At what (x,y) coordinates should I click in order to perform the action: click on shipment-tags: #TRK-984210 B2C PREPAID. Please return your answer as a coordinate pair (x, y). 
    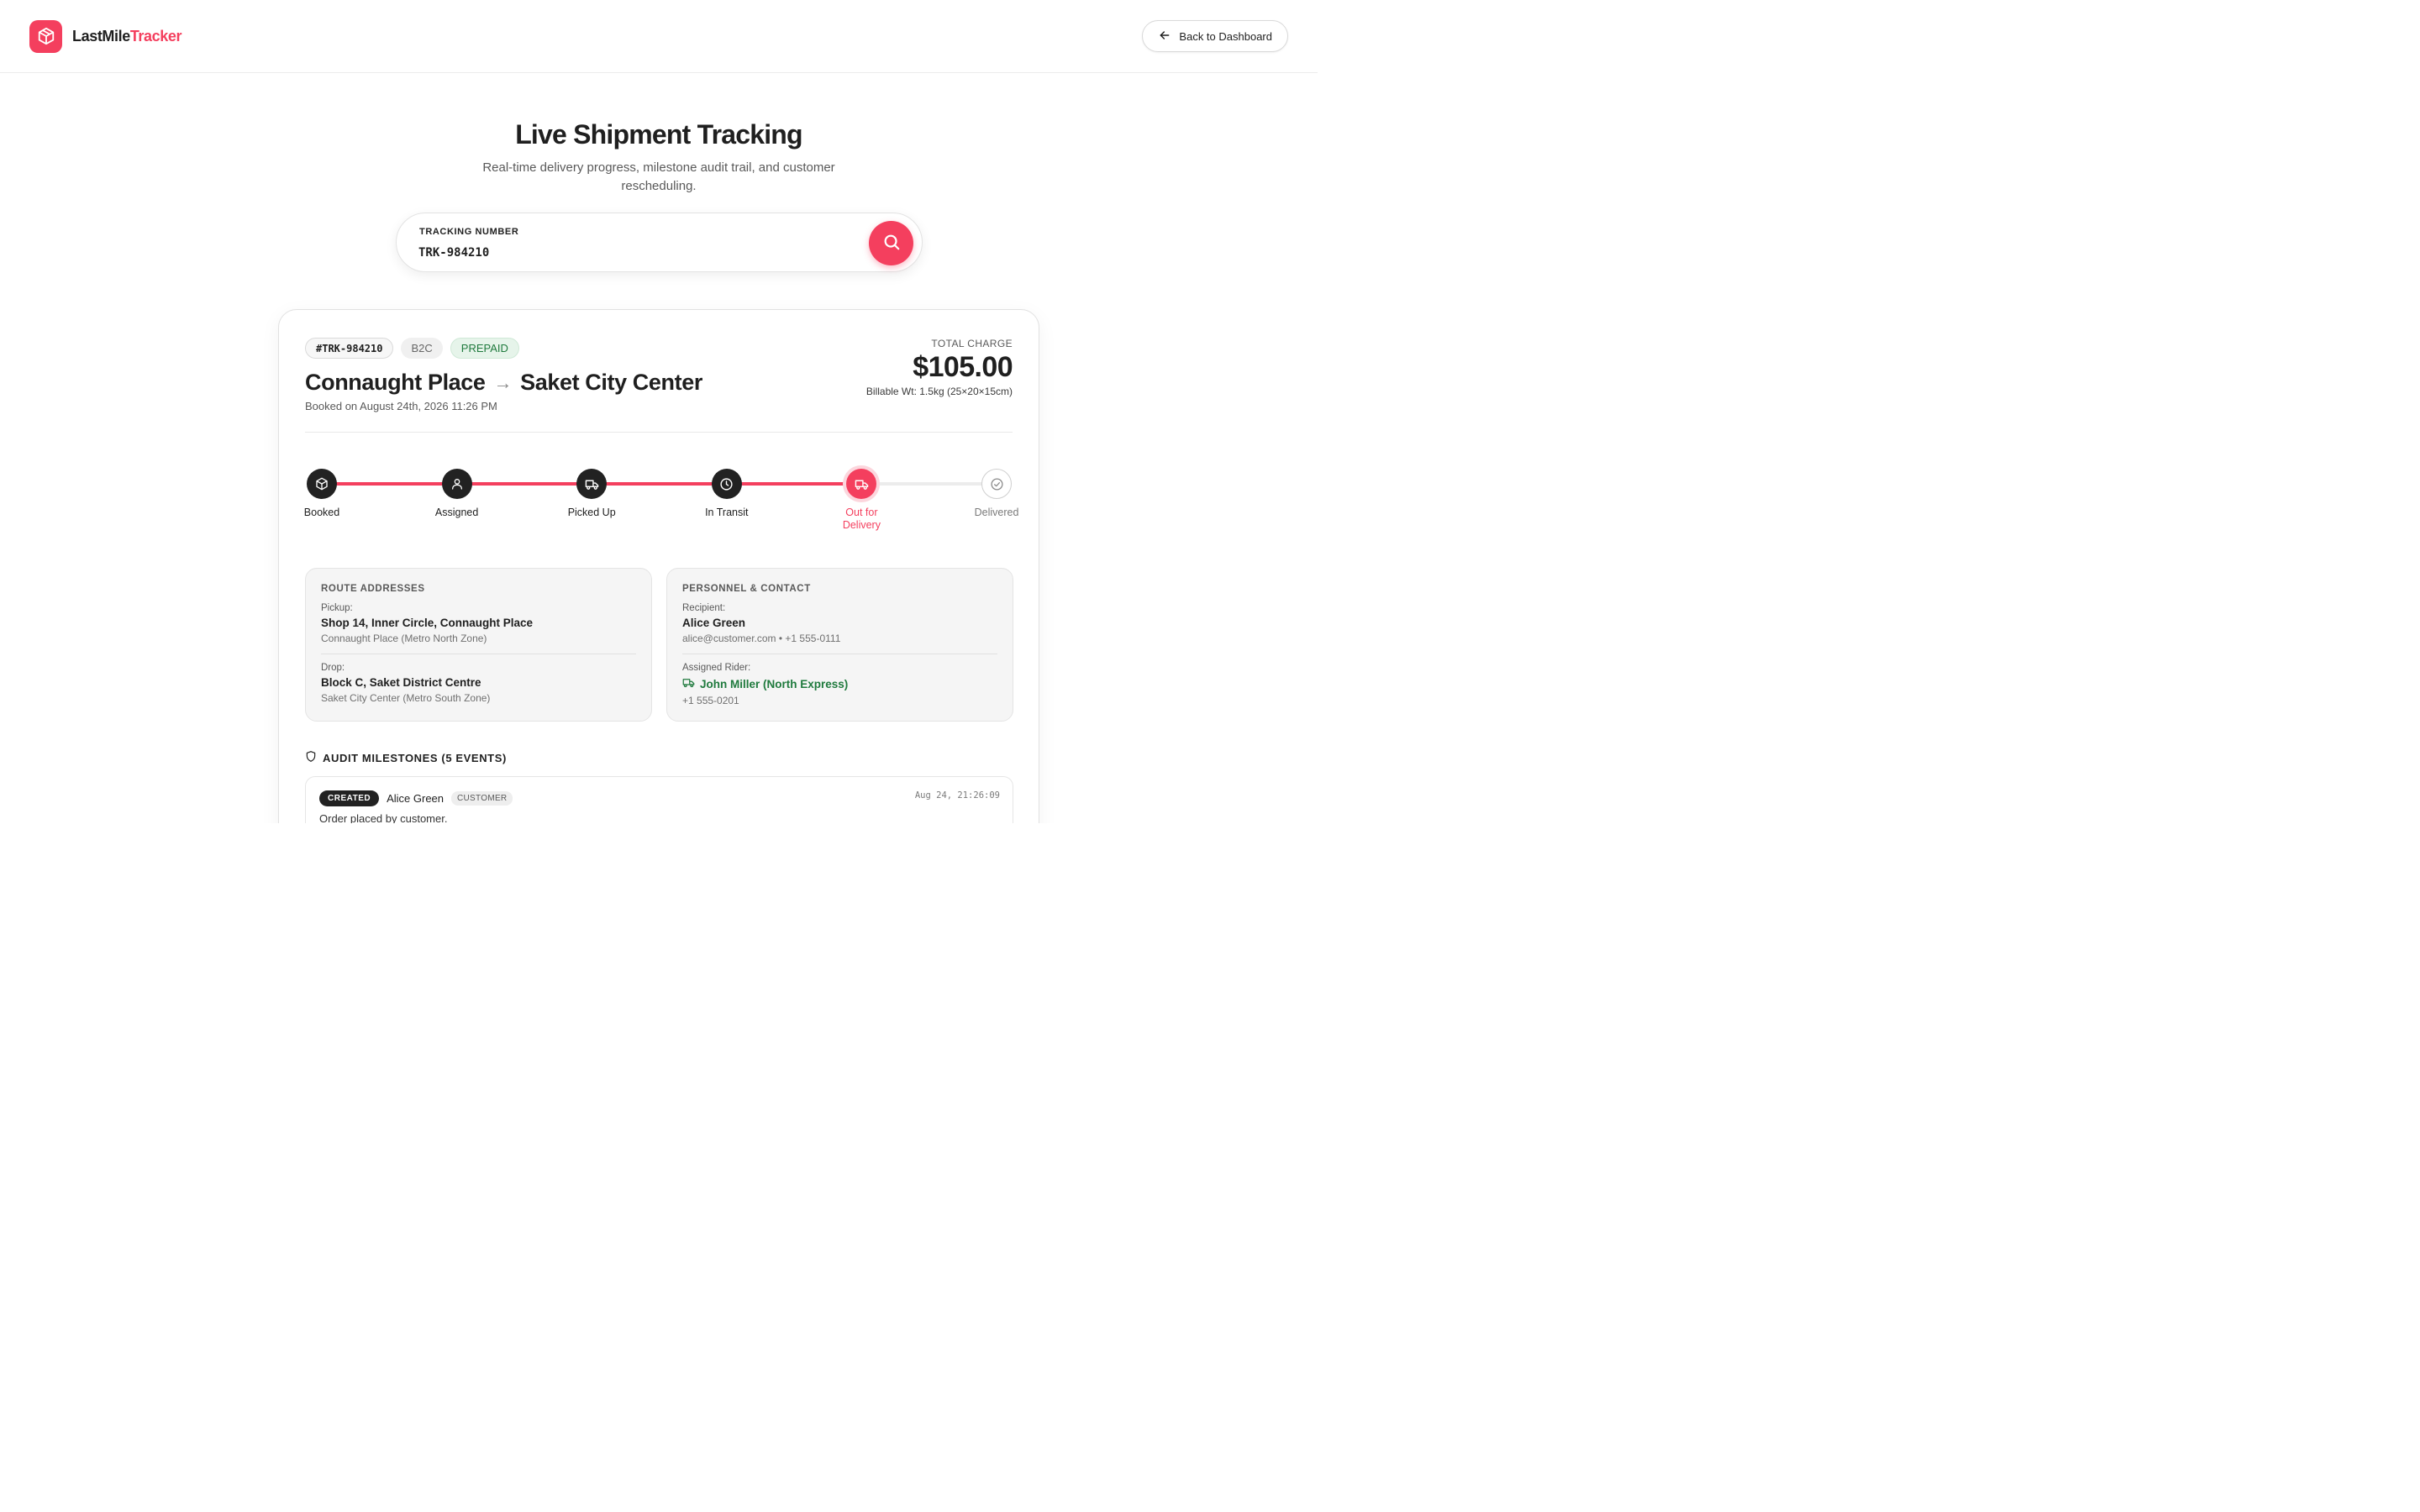
    Looking at the image, I should click on (412, 348).